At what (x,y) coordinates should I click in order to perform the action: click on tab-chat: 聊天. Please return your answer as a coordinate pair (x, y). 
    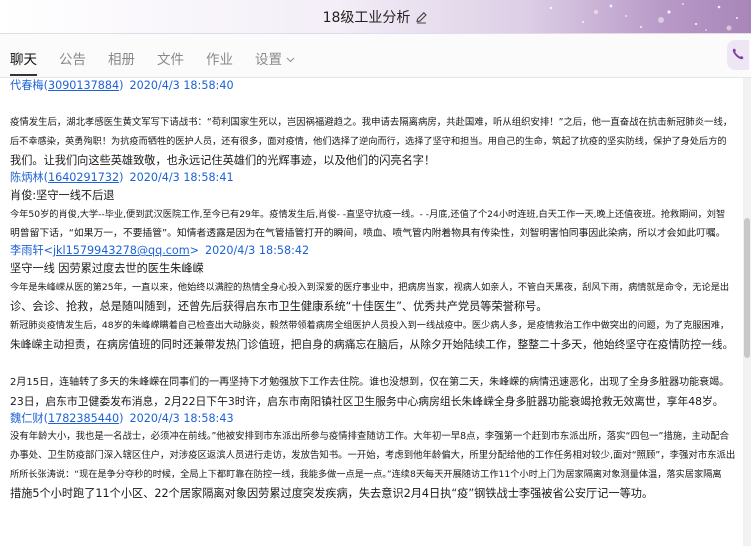
    Looking at the image, I should click on (23, 62).